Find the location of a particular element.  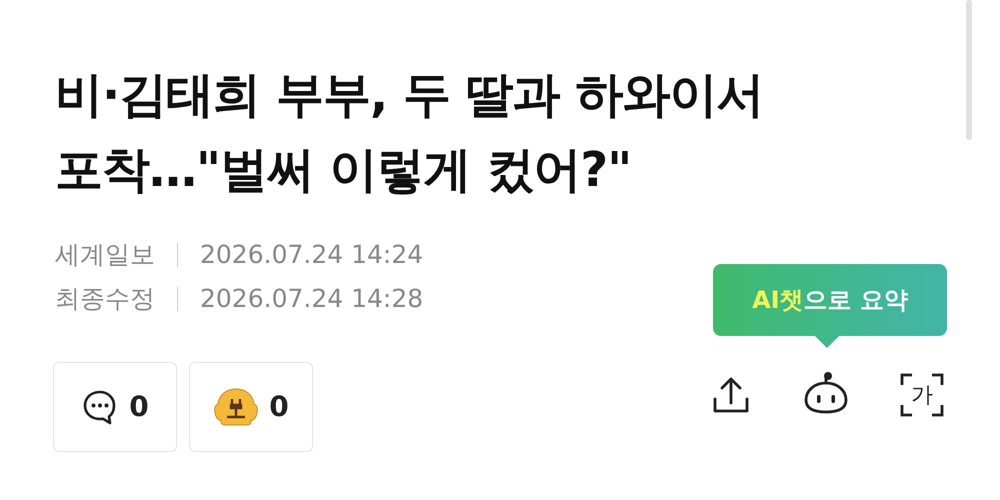

font-size-button: 가 is located at coordinates (922, 395).